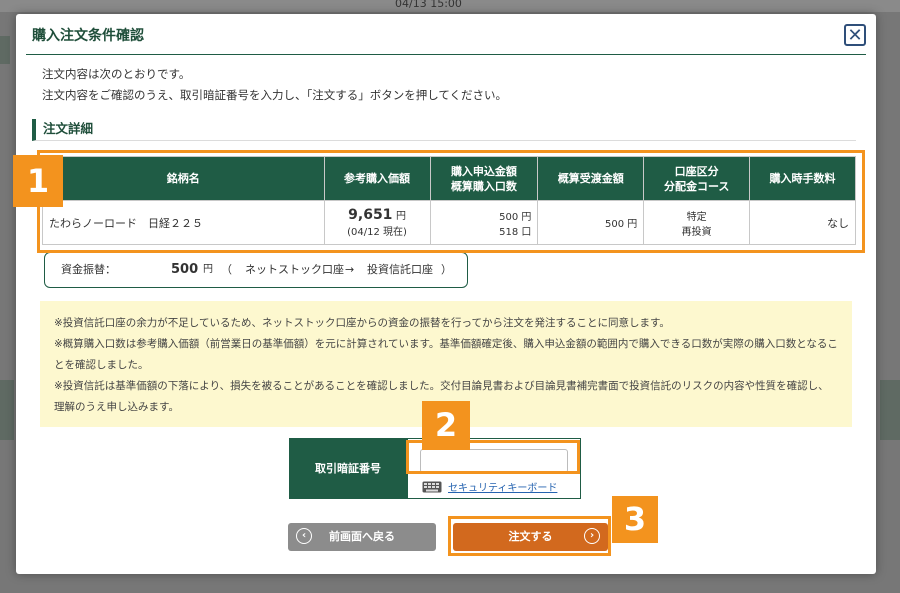 This screenshot has height=593, width=900. What do you see at coordinates (635, 519) in the screenshot?
I see `callout-badge-3: 3` at bounding box center [635, 519].